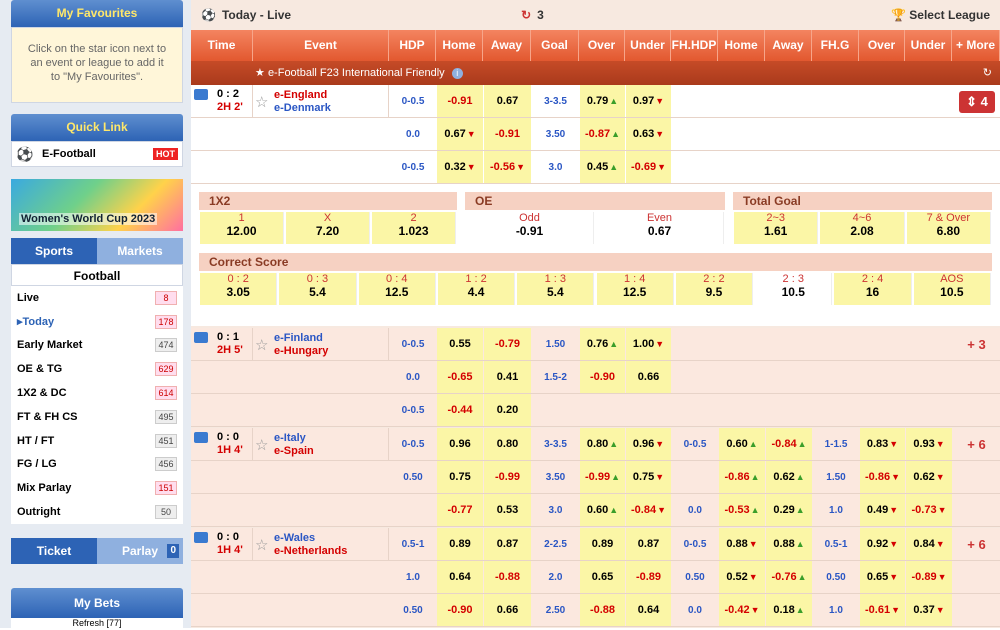 This screenshot has width=1000, height=630. What do you see at coordinates (882, 577) in the screenshot?
I see `fh-over-odds: 0.65 ▼` at bounding box center [882, 577].